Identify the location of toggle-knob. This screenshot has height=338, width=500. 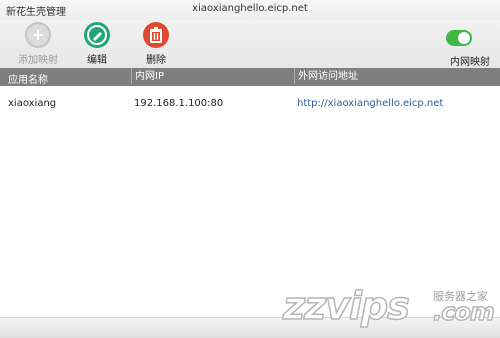
(464, 38).